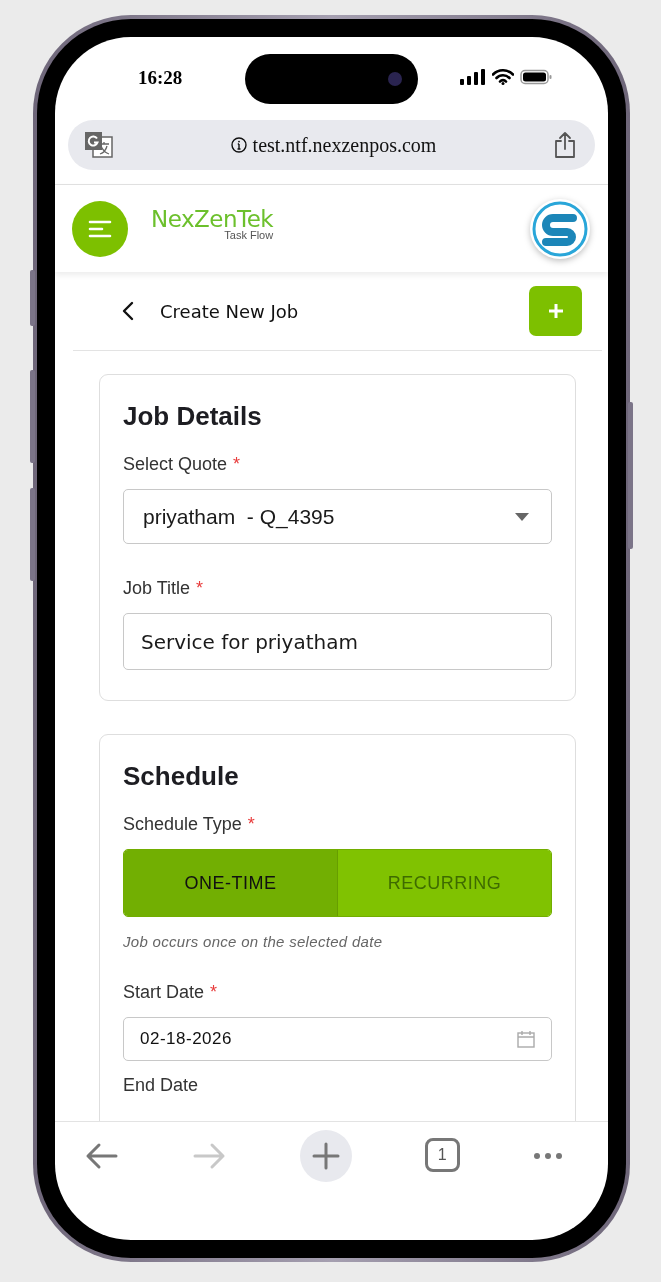  I want to click on field-label: End Date, so click(161, 1085).